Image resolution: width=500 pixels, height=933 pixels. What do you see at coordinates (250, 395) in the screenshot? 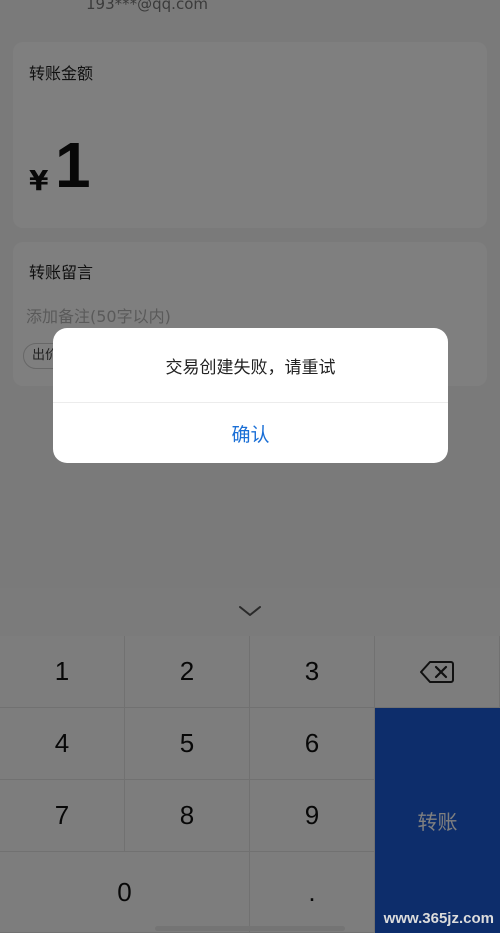
I see `error-dialog: 交易创建失败，请重试 确认` at bounding box center [250, 395].